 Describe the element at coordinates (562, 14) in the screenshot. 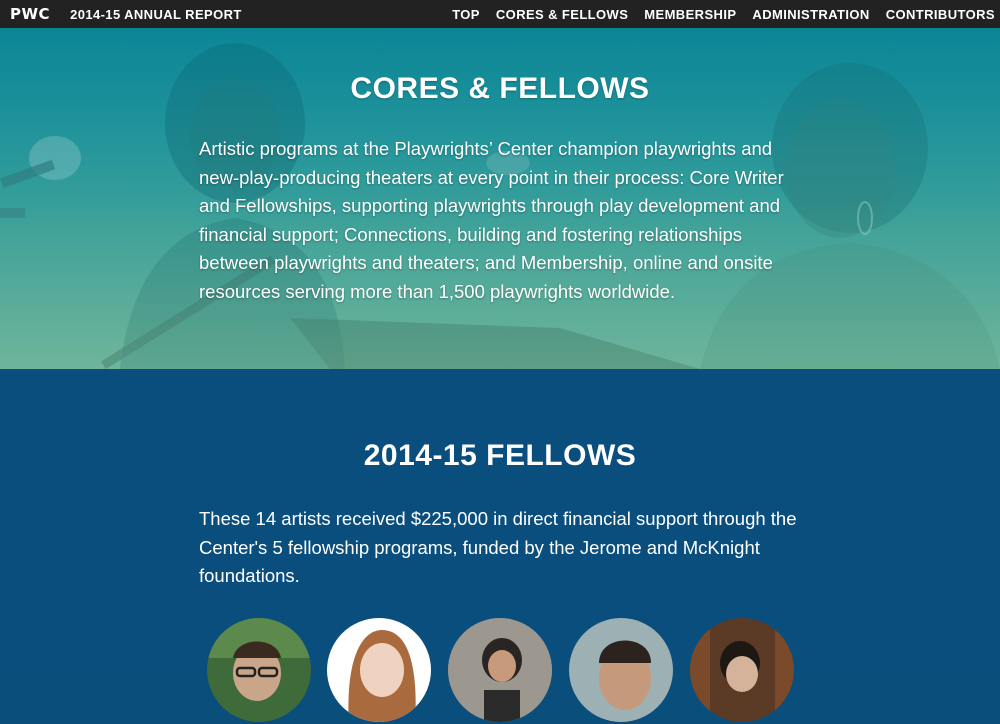

I see `nav-link-cores-fellows: CORES & FELLOWS` at that location.